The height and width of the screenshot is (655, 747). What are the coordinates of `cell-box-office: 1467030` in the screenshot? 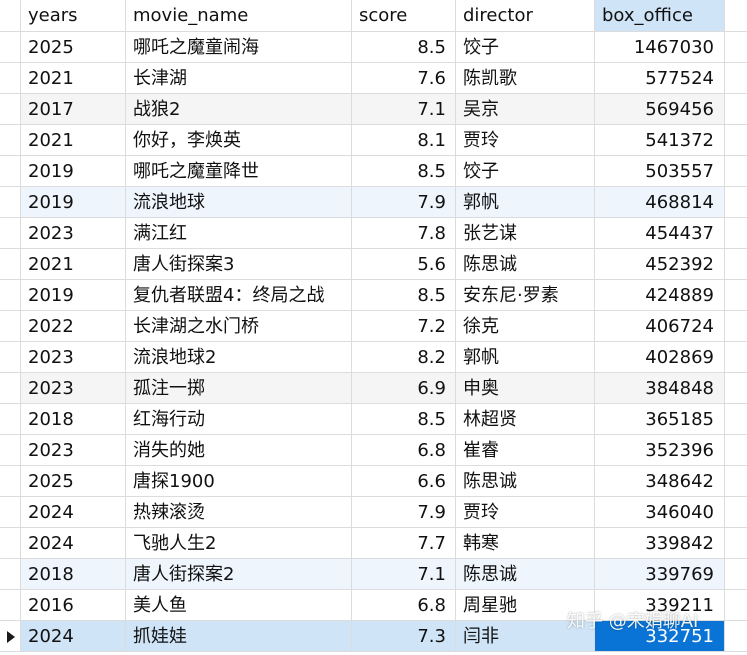 It's located at (660, 47).